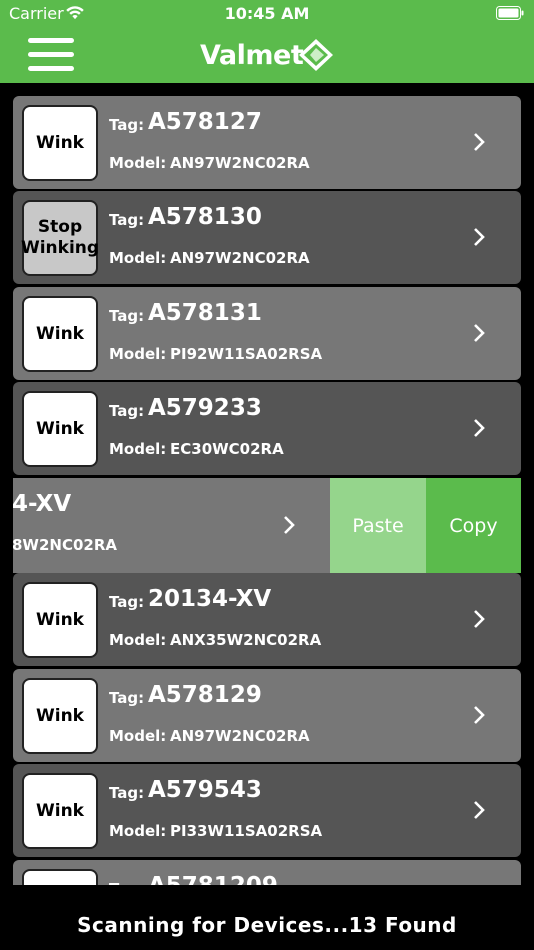  Describe the element at coordinates (267, 333) in the screenshot. I see `device-row: Wink Tag: A578131 Model: PI92W11SA02RSA` at that location.